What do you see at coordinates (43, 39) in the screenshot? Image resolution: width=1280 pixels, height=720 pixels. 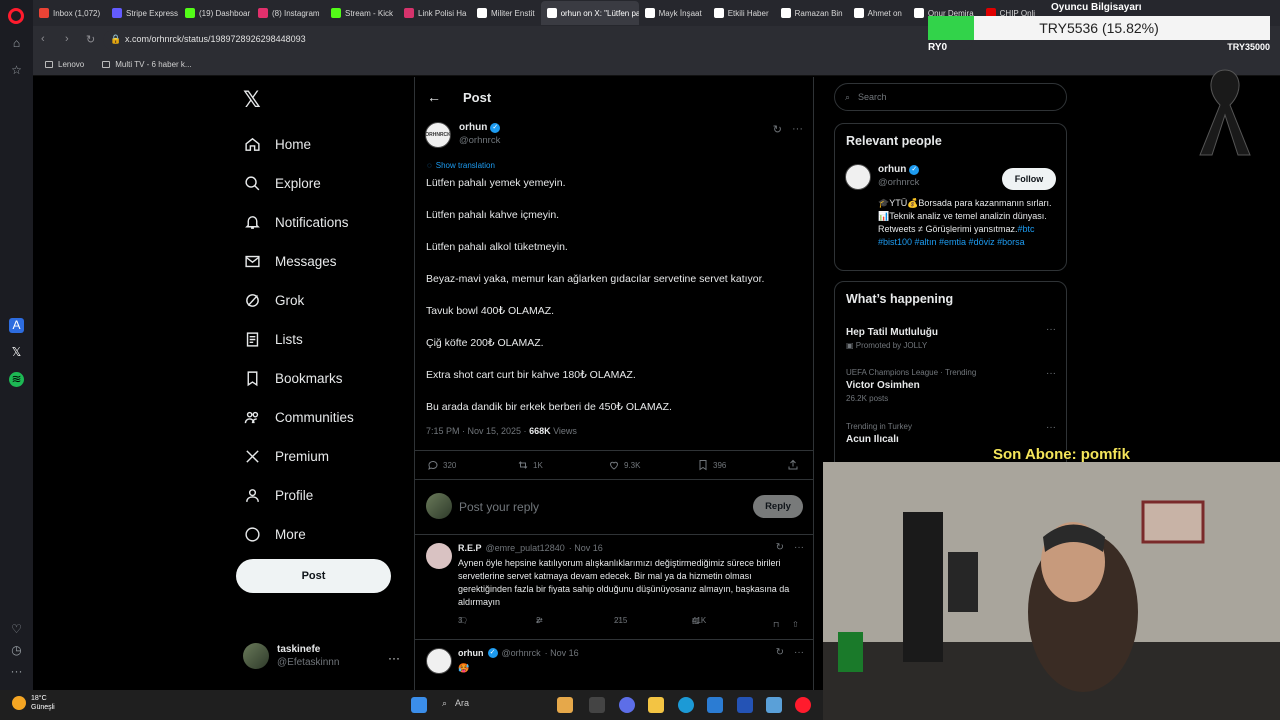 I see `back-nav-icon: ‹` at bounding box center [43, 39].